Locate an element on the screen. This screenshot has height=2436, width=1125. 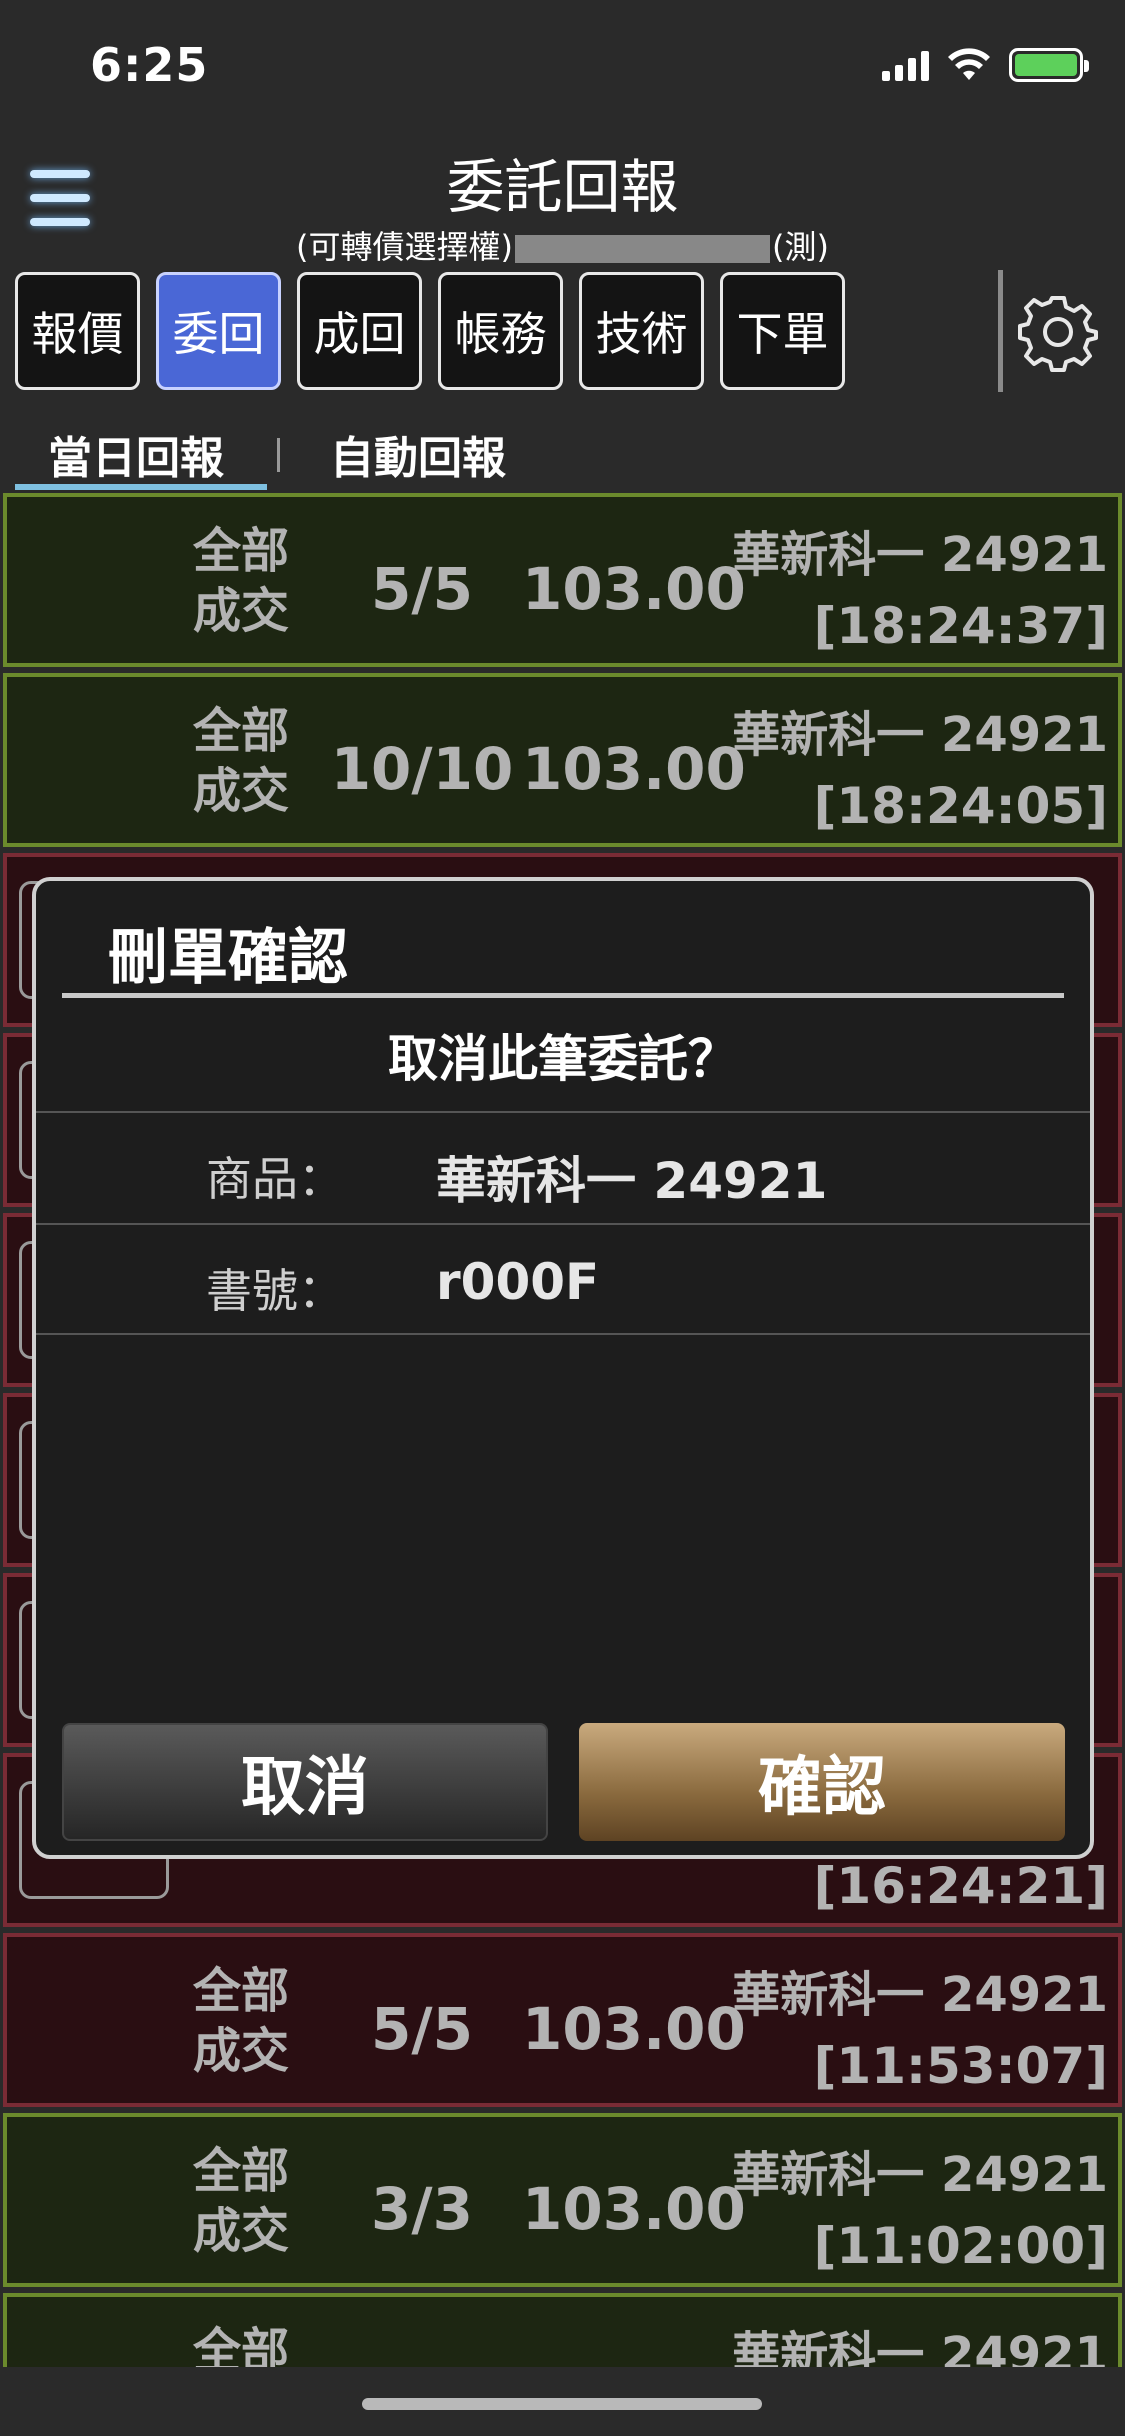
dialog-product-row: 商品： 華新科一 24921 is located at coordinates (563, 1167).